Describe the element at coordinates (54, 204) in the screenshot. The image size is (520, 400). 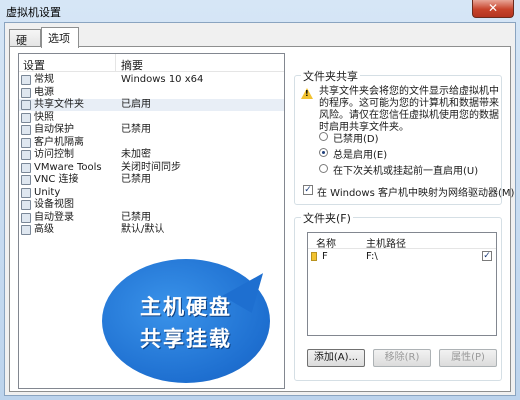
I see `setting-name: 设备视图` at that location.